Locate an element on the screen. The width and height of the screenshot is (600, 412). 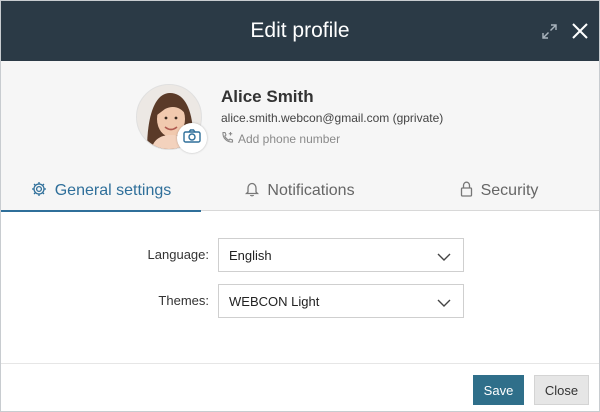
add-phone-label: Add phone number is located at coordinates (289, 139).